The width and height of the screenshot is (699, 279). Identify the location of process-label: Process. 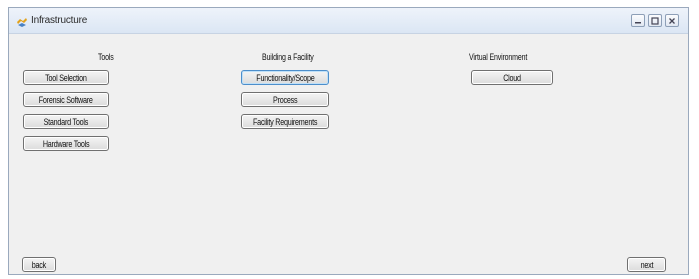
(285, 99).